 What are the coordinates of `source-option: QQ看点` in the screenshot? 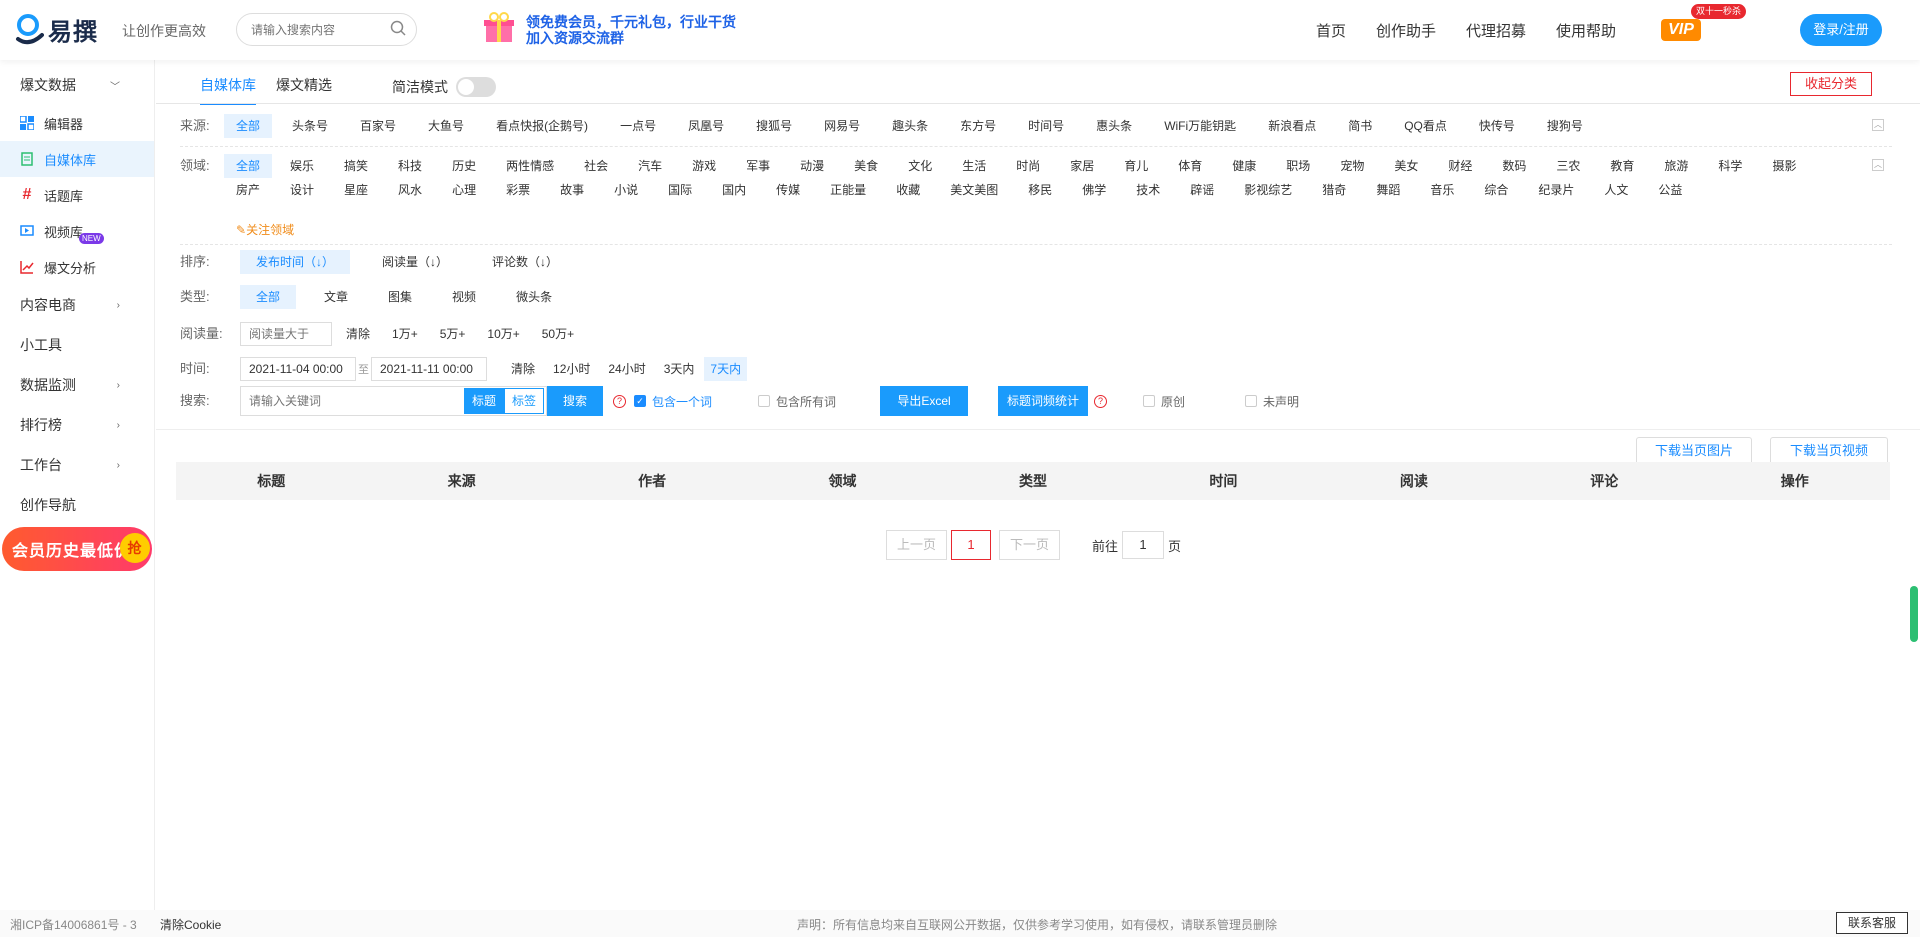 It's located at (1425, 126).